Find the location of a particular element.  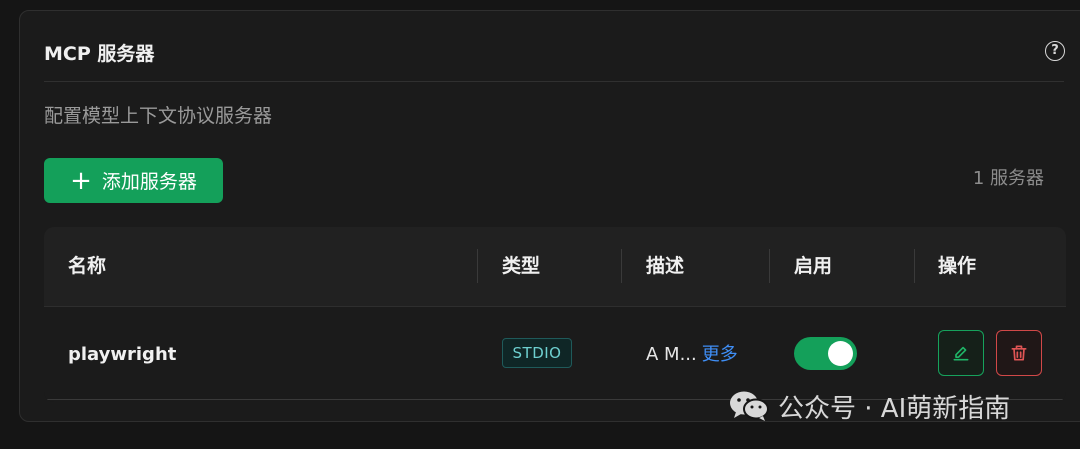

delete-server-button is located at coordinates (1019, 353).